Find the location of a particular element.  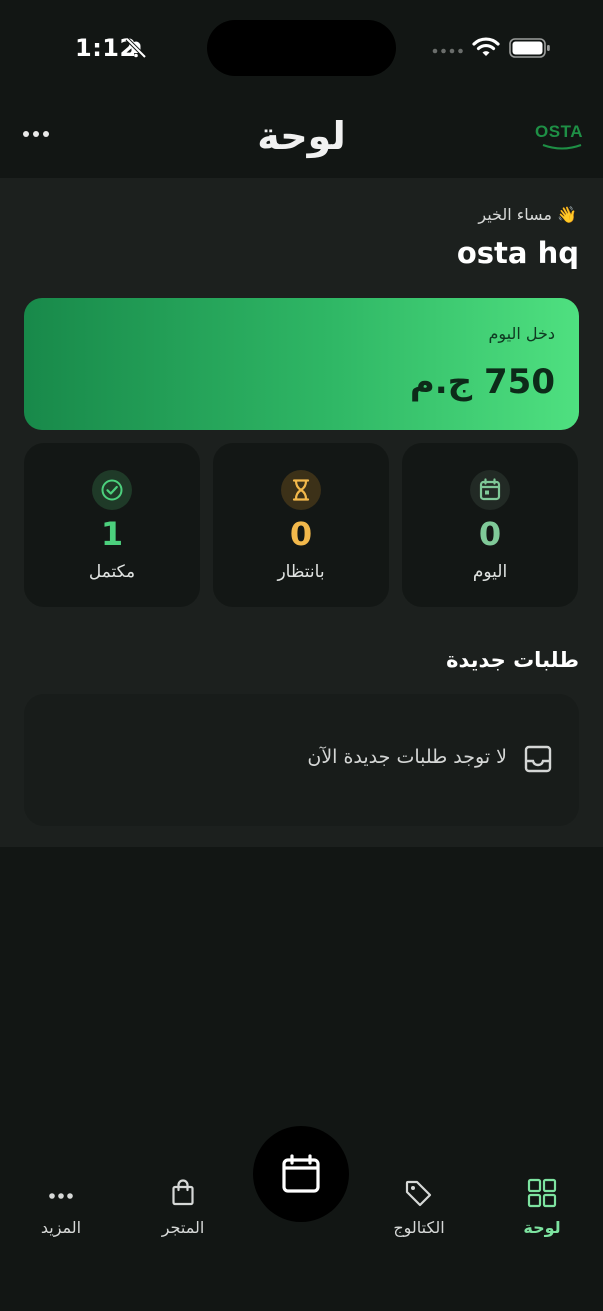

nav-store-label: المتجر is located at coordinates (183, 1227).